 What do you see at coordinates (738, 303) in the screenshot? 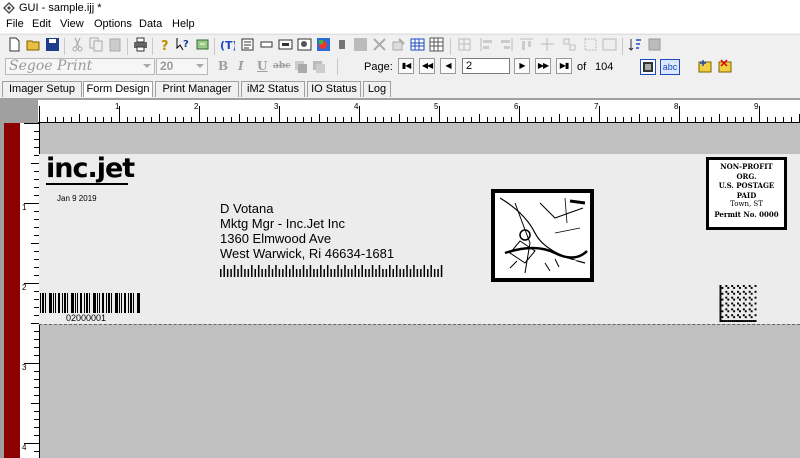
I see `datamatrix-code` at bounding box center [738, 303].